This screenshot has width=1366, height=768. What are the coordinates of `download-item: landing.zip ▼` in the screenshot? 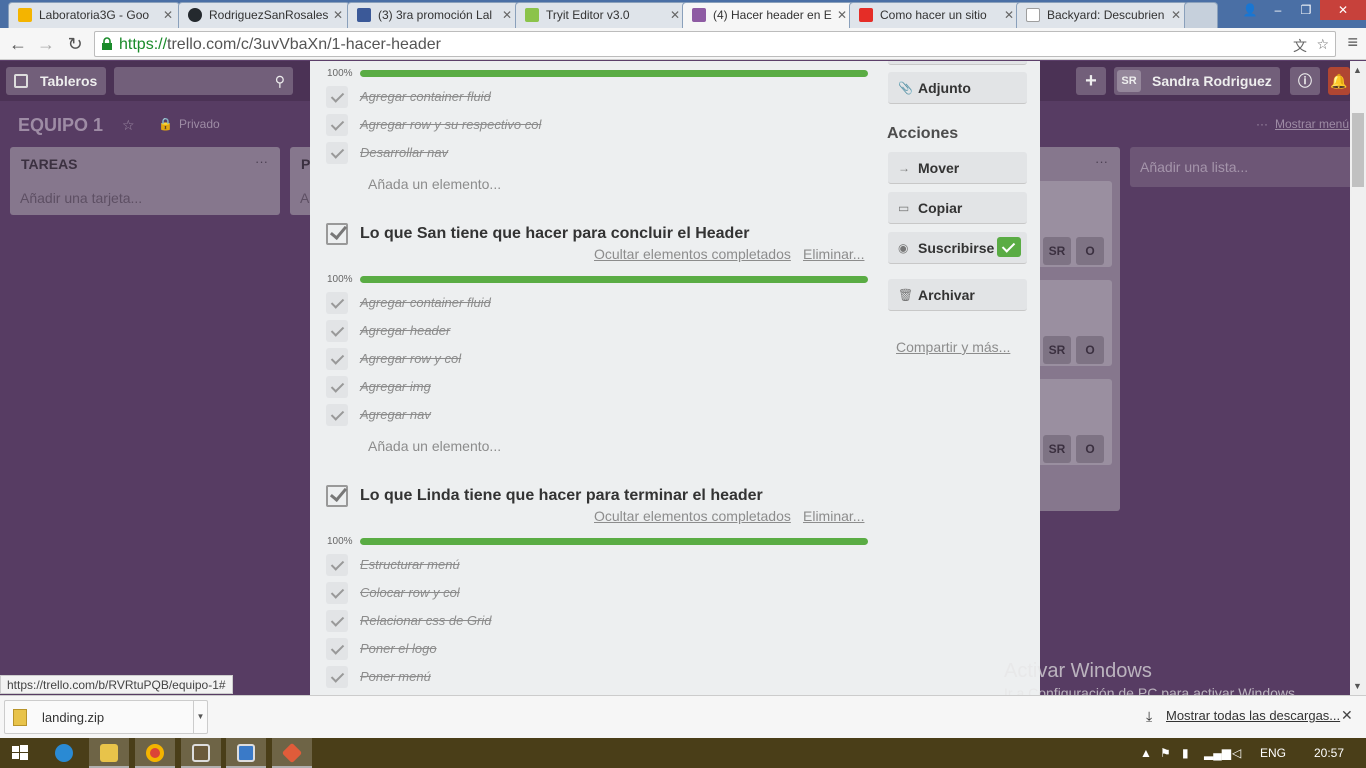 It's located at (106, 717).